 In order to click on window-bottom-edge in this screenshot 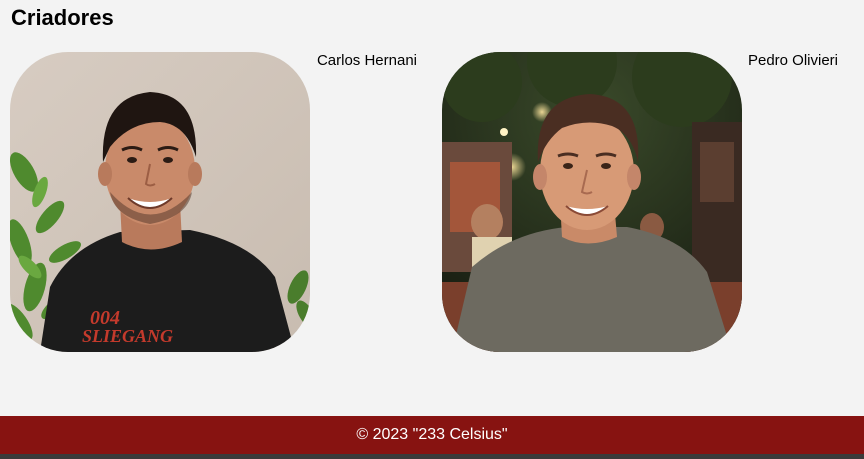, I will do `click(432, 456)`.